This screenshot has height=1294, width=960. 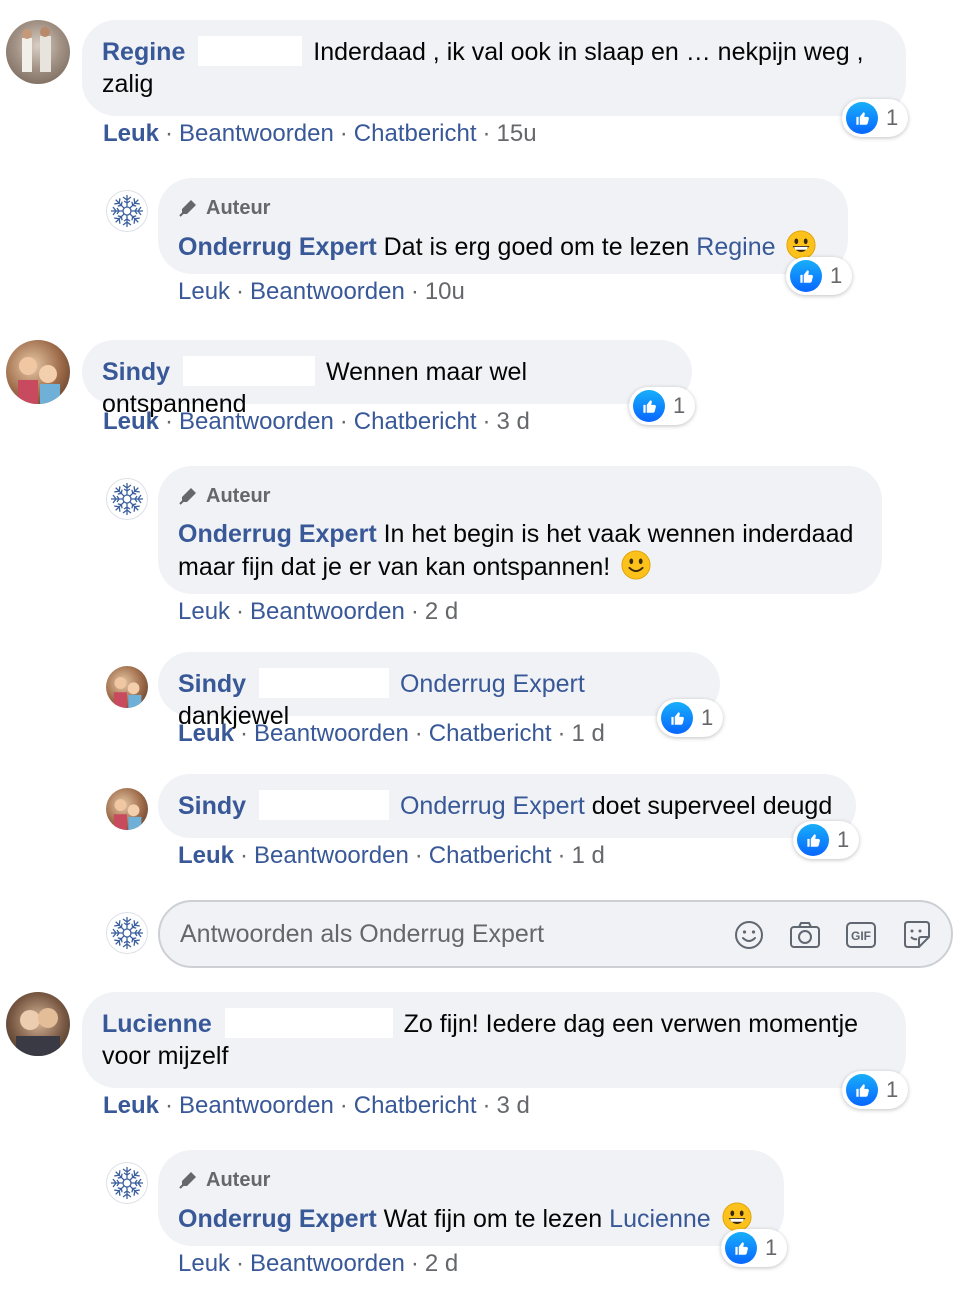 I want to click on camera-icon, so click(x=805, y=935).